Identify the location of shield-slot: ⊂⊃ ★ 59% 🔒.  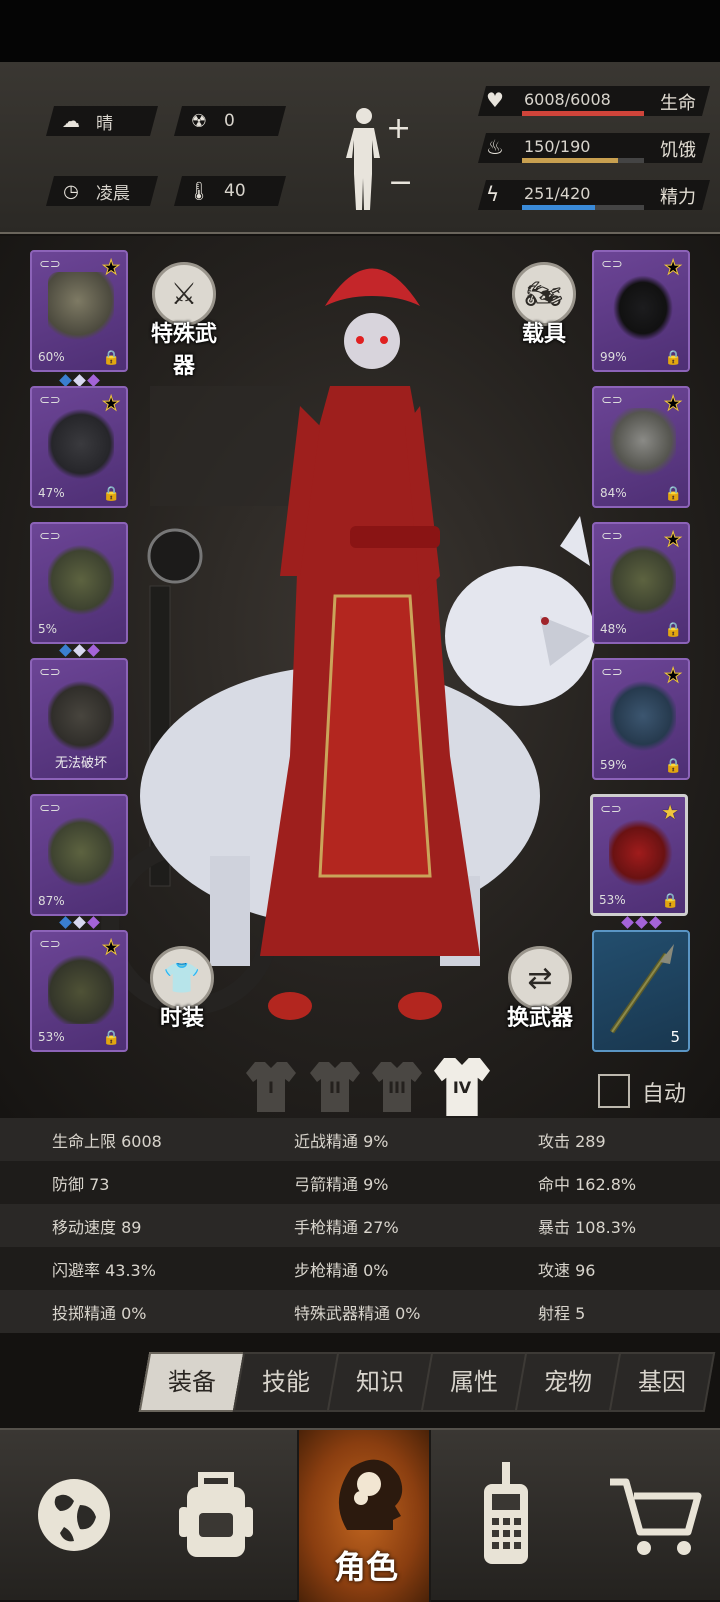
(641, 719).